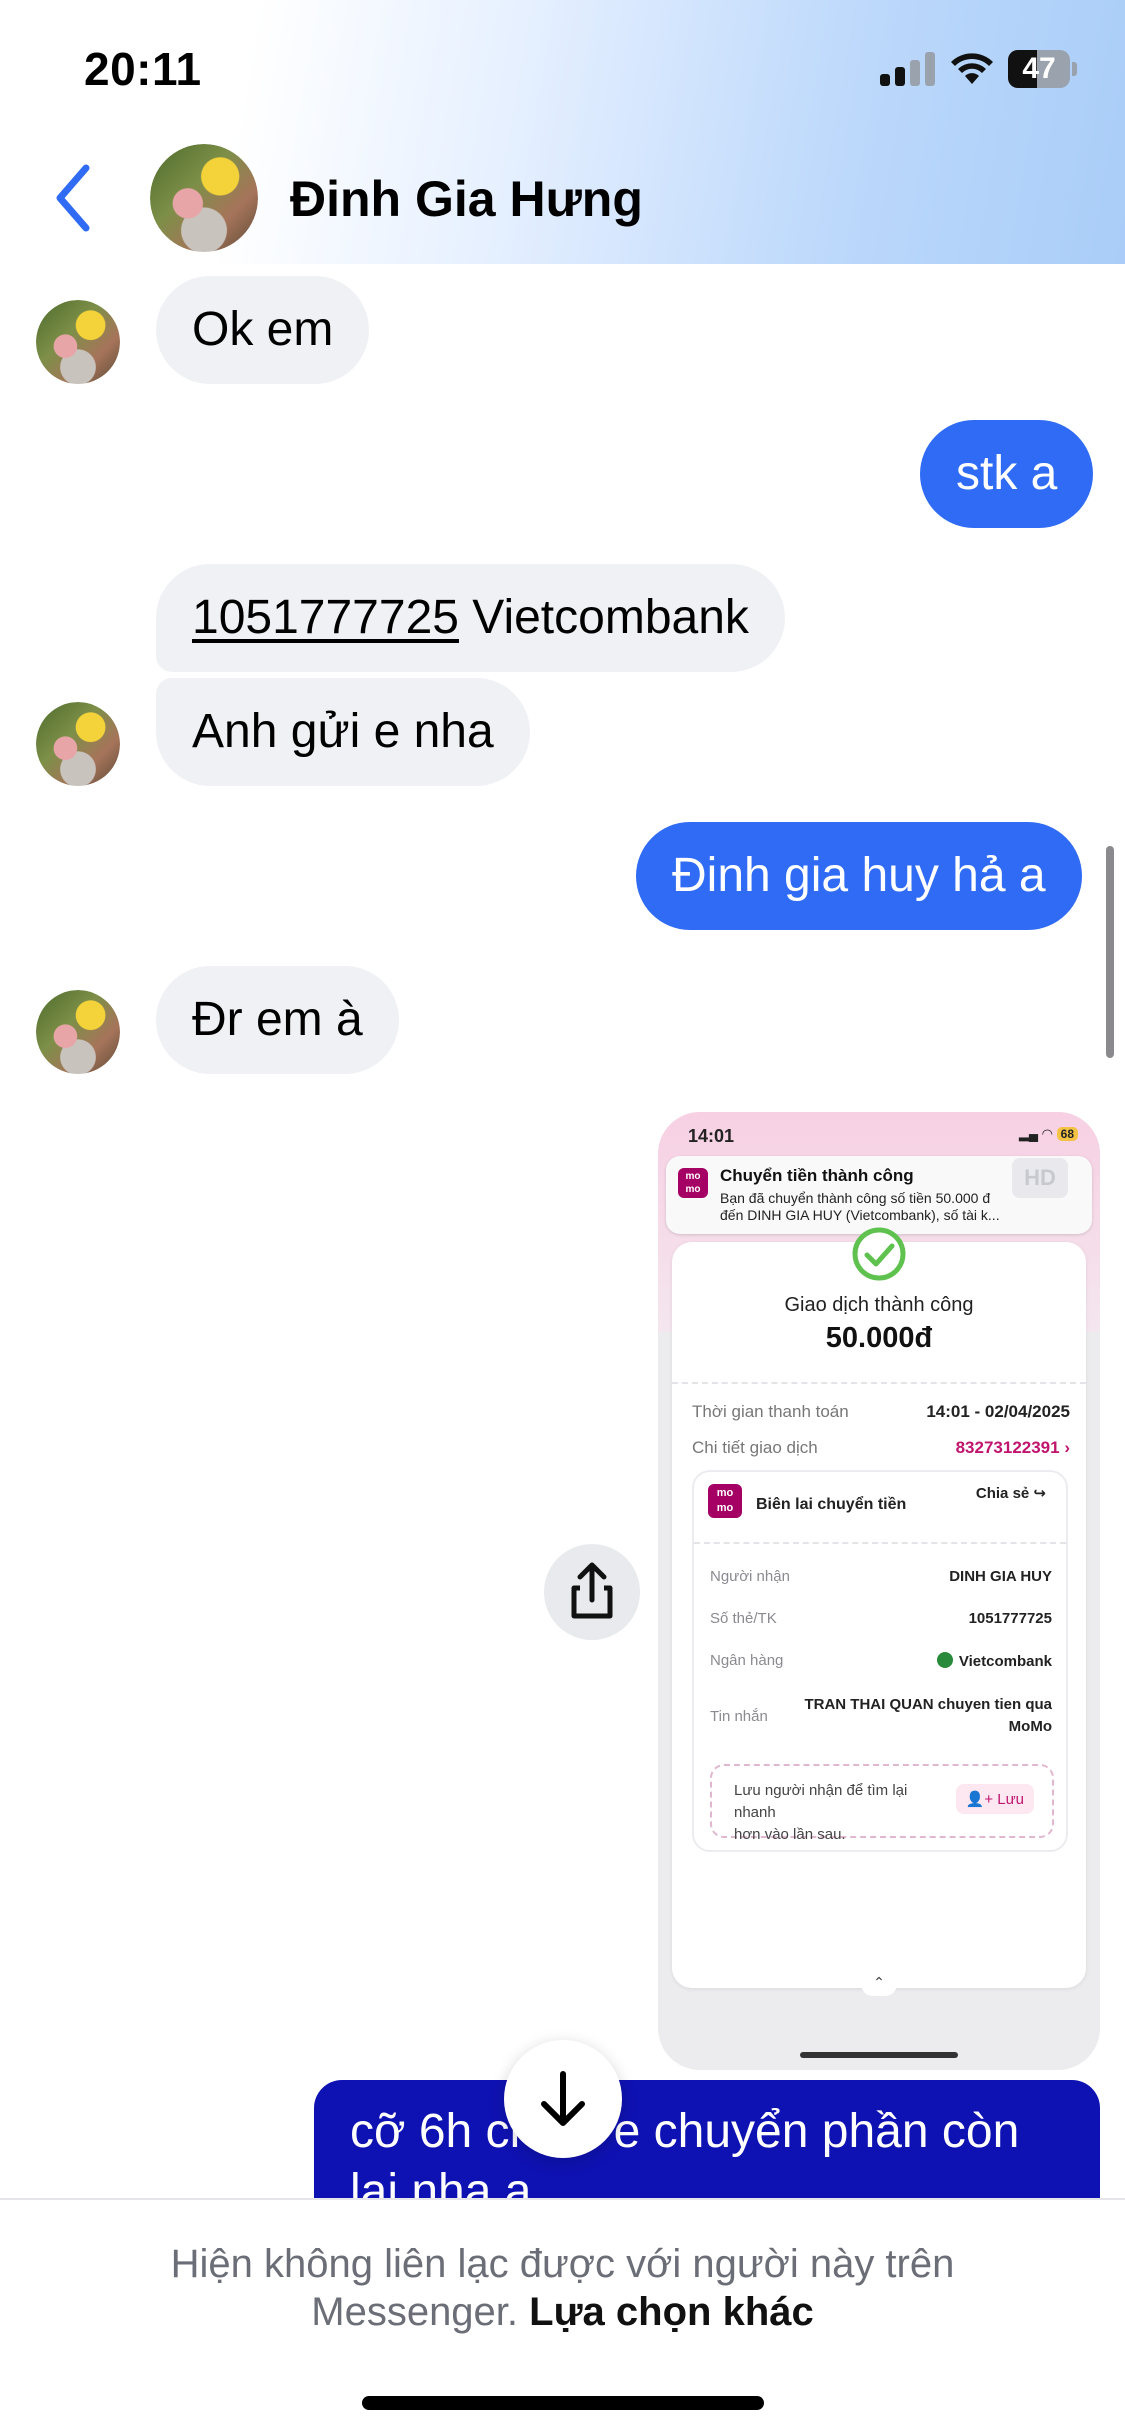  I want to click on scrollbar, so click(1110, 952).